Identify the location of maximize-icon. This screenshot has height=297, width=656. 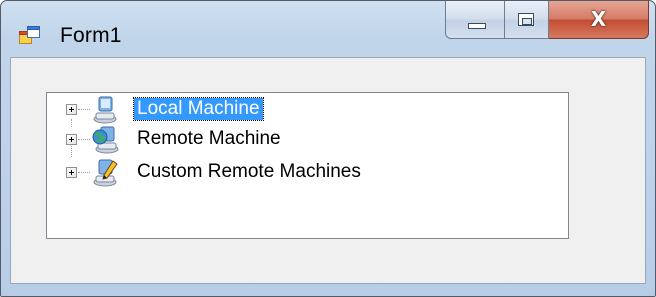
(526, 19).